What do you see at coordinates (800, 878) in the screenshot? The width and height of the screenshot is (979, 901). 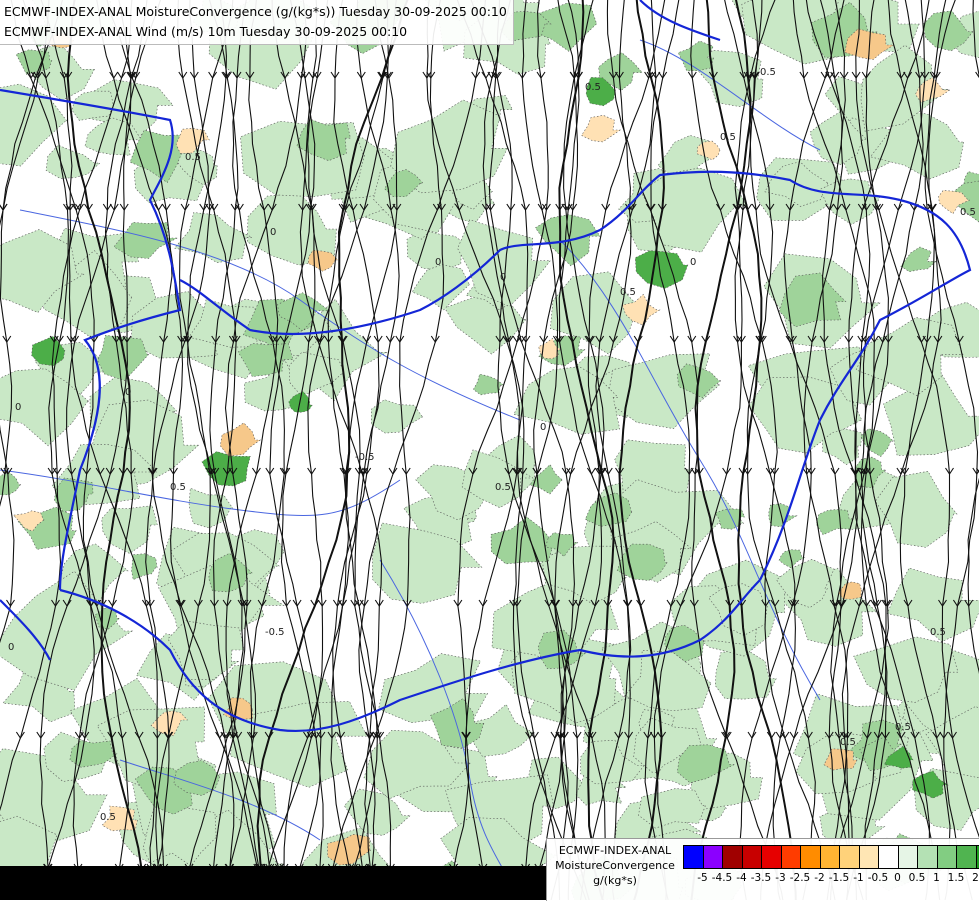 I see `legend-tick-label: -2.5` at bounding box center [800, 878].